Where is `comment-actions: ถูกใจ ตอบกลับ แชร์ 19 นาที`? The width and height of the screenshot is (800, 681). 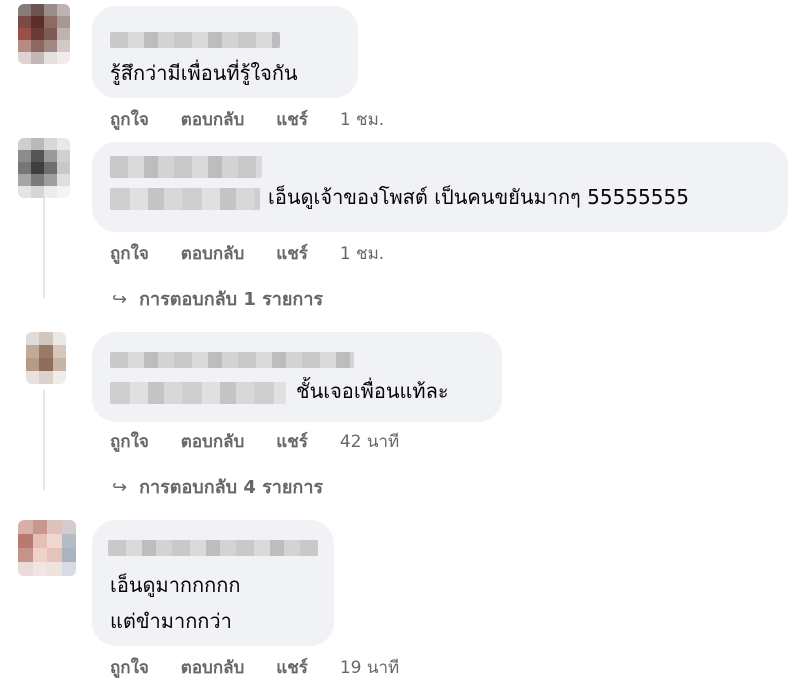 comment-actions: ถูกใจ ตอบกลับ แชร์ 19 นาที is located at coordinates (254, 667).